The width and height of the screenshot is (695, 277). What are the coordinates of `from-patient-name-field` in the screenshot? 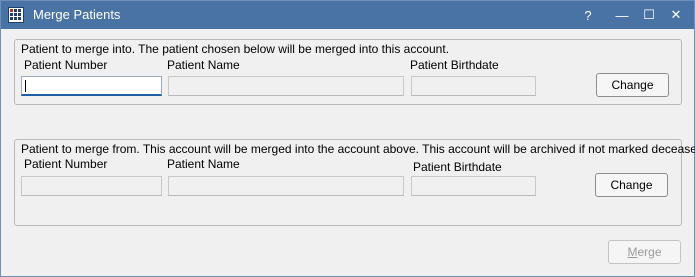 It's located at (286, 186).